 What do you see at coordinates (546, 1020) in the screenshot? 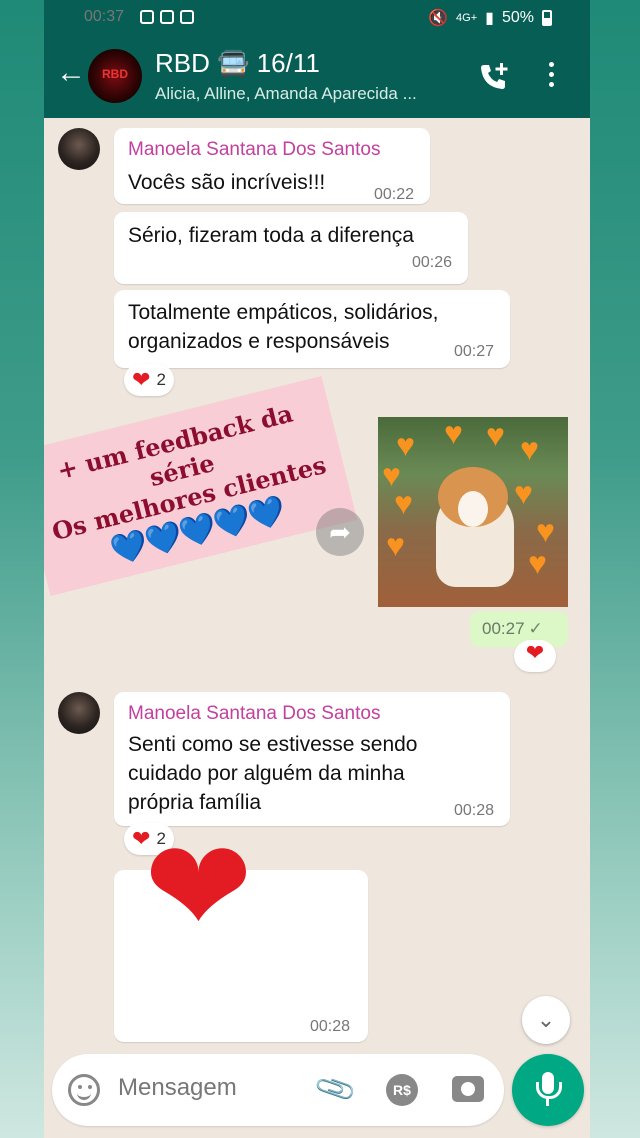
I see `scroll-down-button: ⌄` at bounding box center [546, 1020].